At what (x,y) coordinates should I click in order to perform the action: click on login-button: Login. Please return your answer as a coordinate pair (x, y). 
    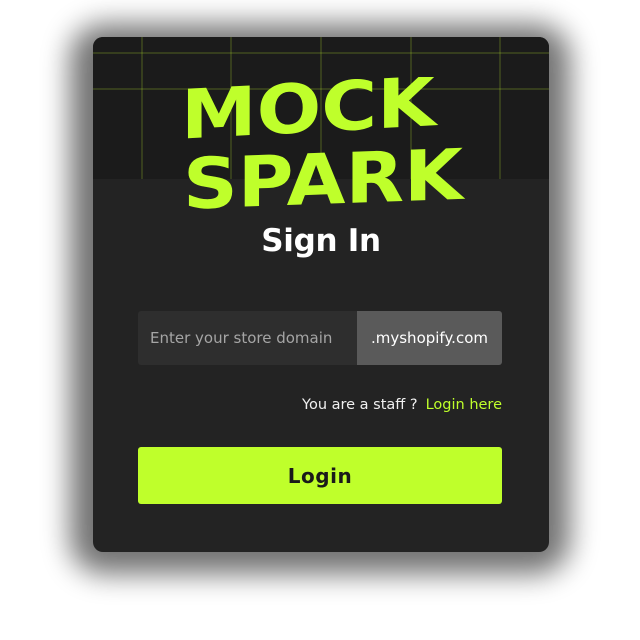
    Looking at the image, I should click on (320, 475).